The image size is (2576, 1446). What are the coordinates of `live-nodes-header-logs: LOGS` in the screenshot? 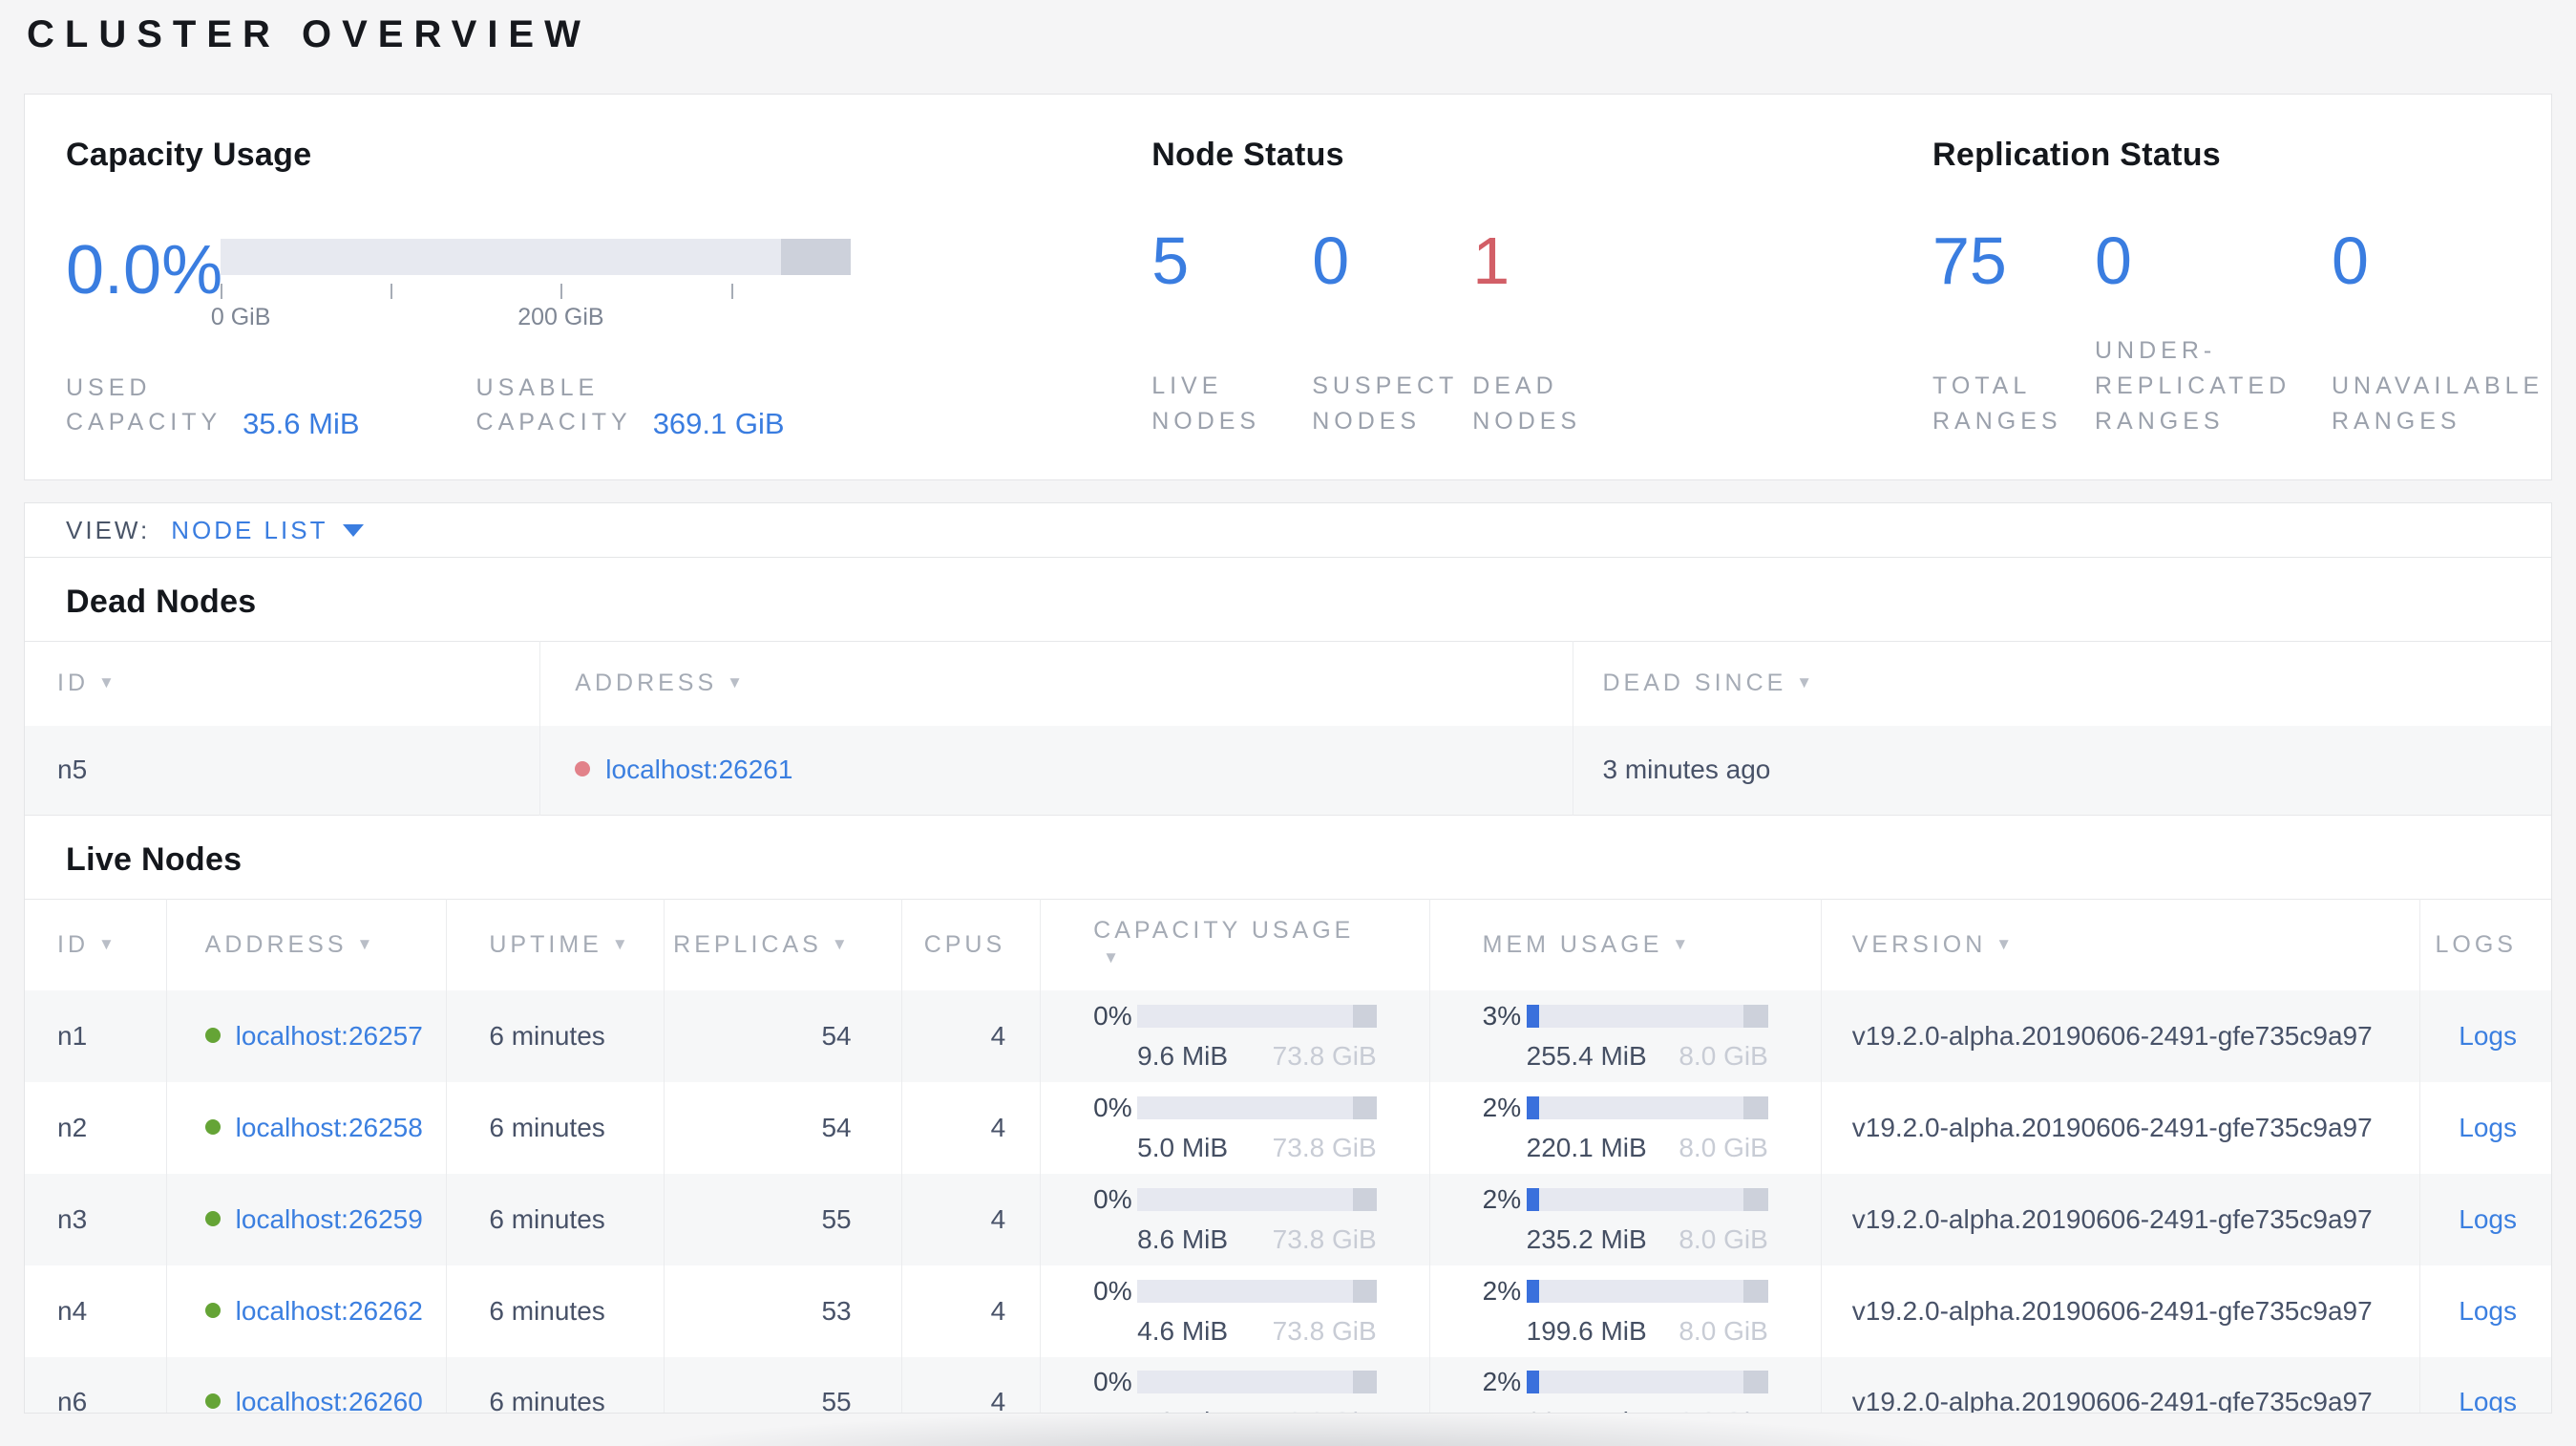 It's located at (2485, 945).